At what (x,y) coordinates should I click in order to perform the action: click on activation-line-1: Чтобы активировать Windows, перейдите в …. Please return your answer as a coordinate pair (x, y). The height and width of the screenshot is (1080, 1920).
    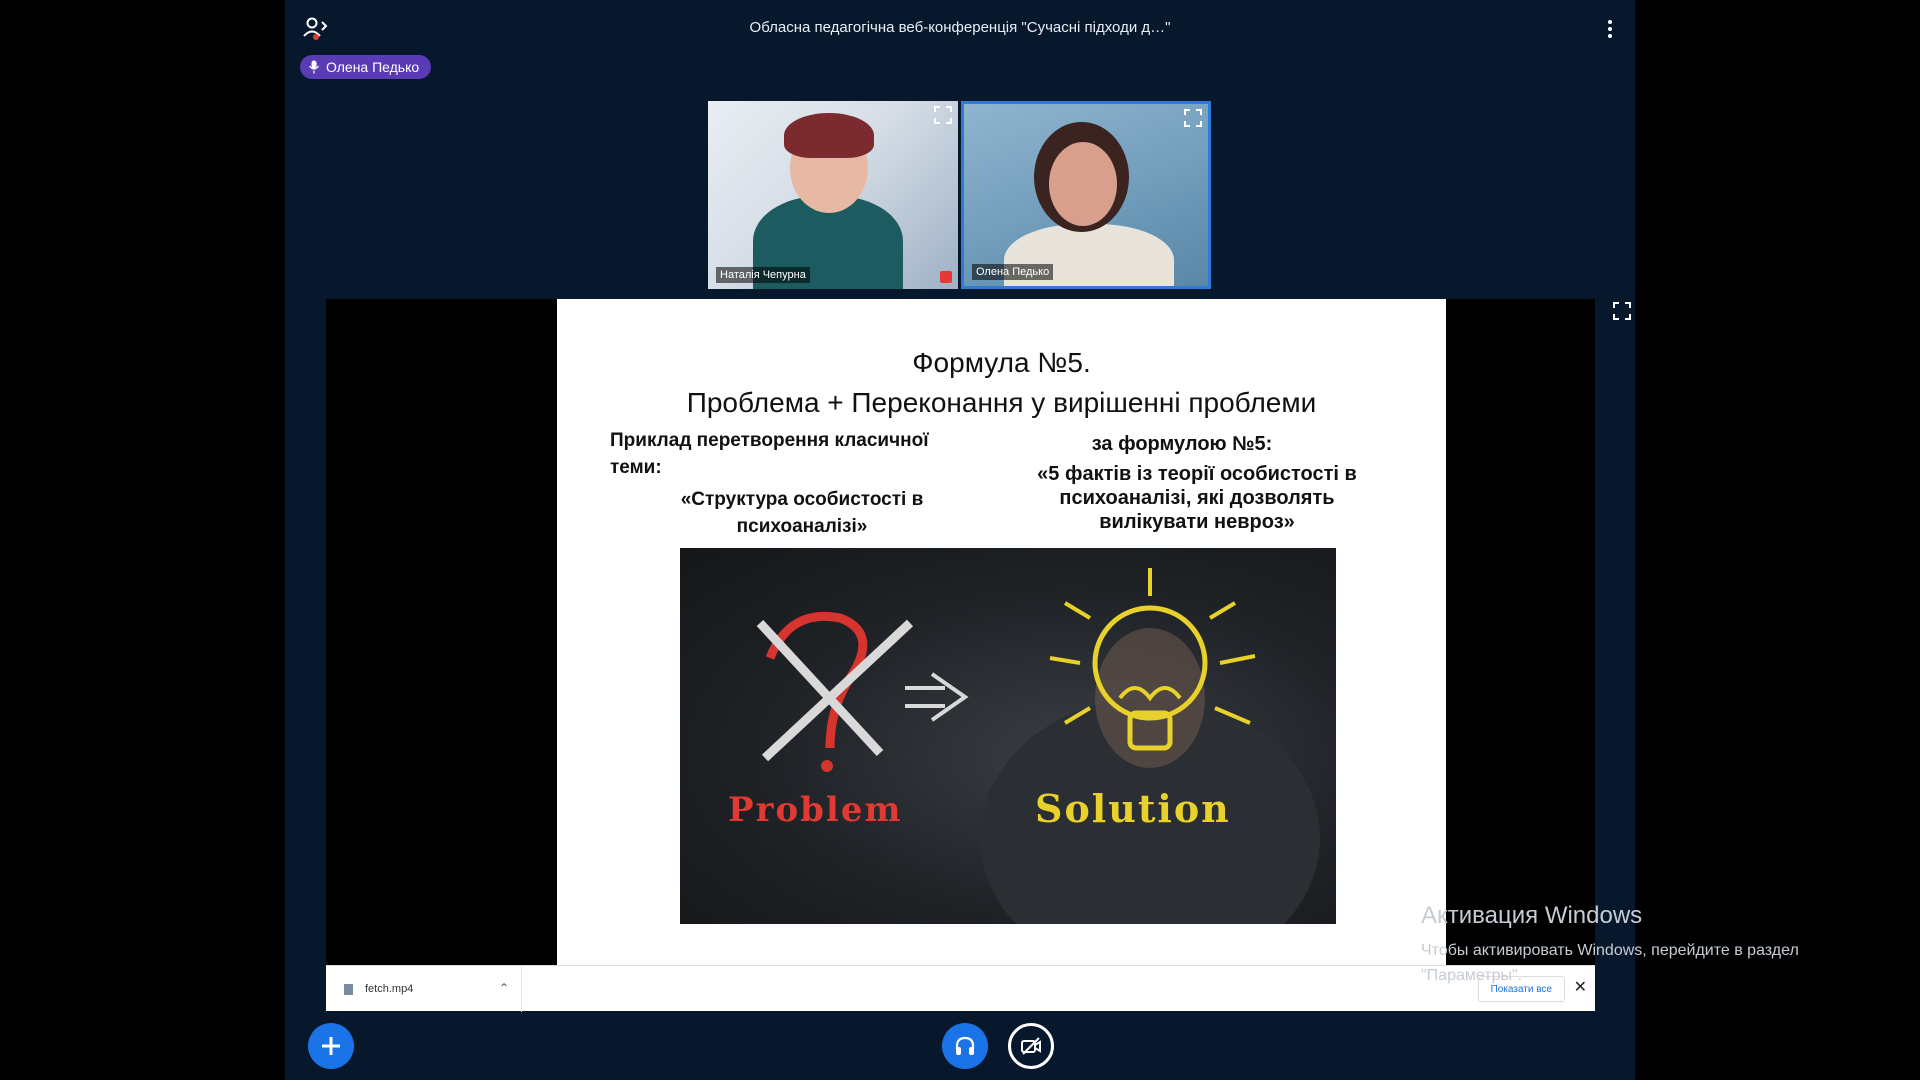
    Looking at the image, I should click on (1610, 950).